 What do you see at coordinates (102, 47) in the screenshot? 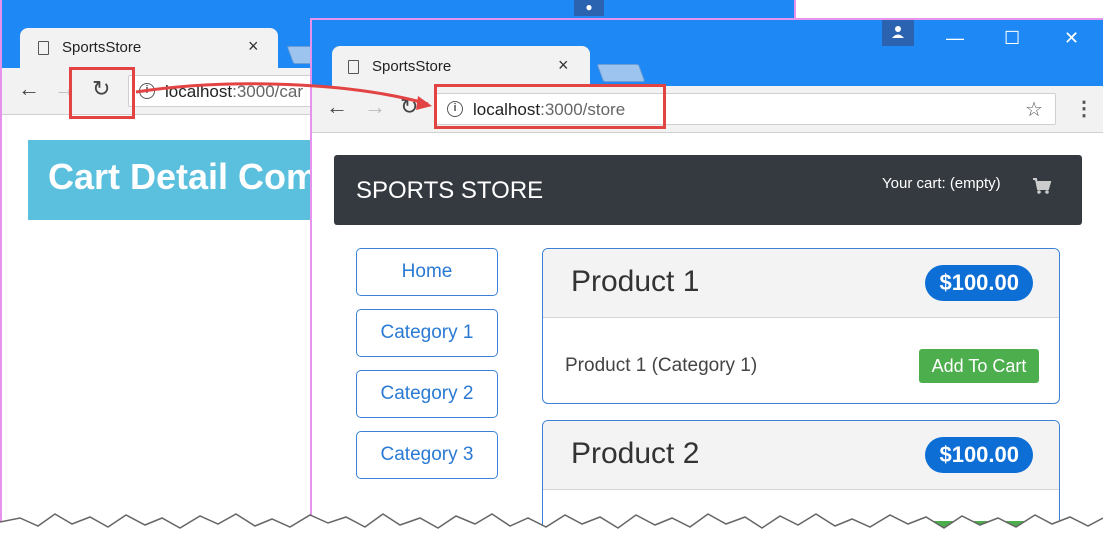
I see `back-tab-title: SportsStore` at bounding box center [102, 47].